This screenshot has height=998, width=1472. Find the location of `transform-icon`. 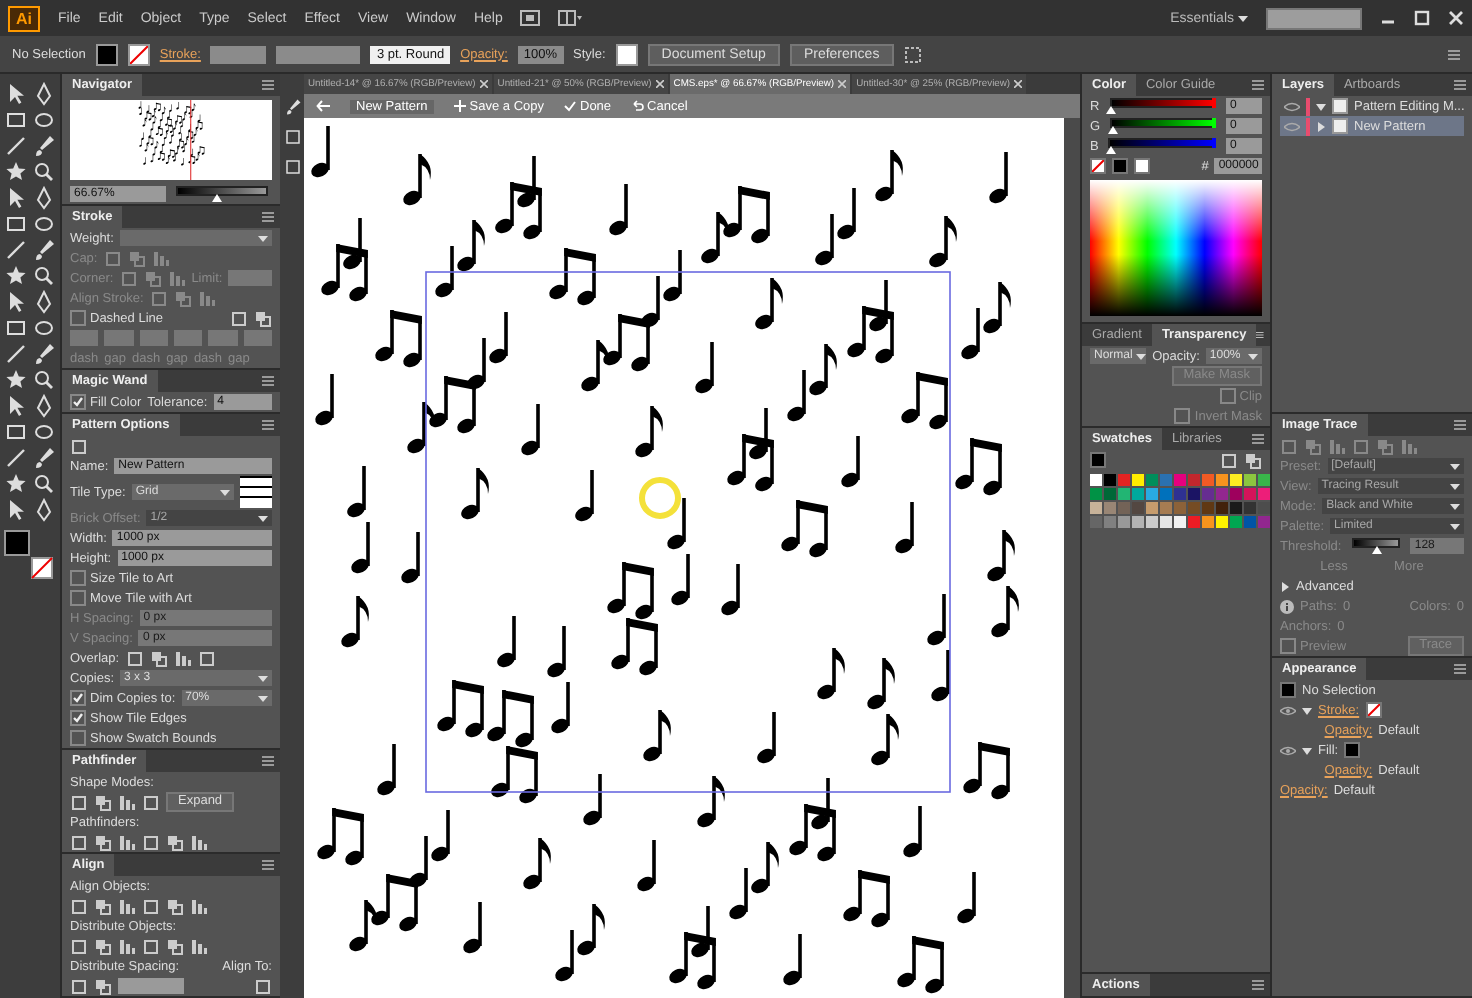

transform-icon is located at coordinates (912, 54).